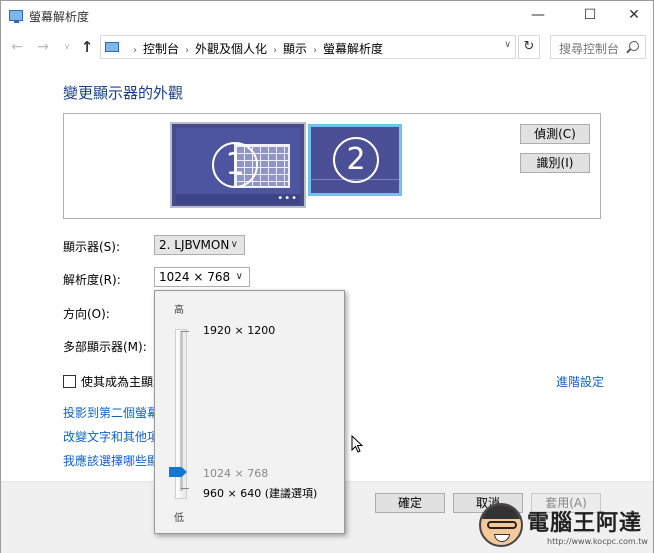  What do you see at coordinates (92, 247) in the screenshot?
I see `display-label: 顯示器(S):` at bounding box center [92, 247].